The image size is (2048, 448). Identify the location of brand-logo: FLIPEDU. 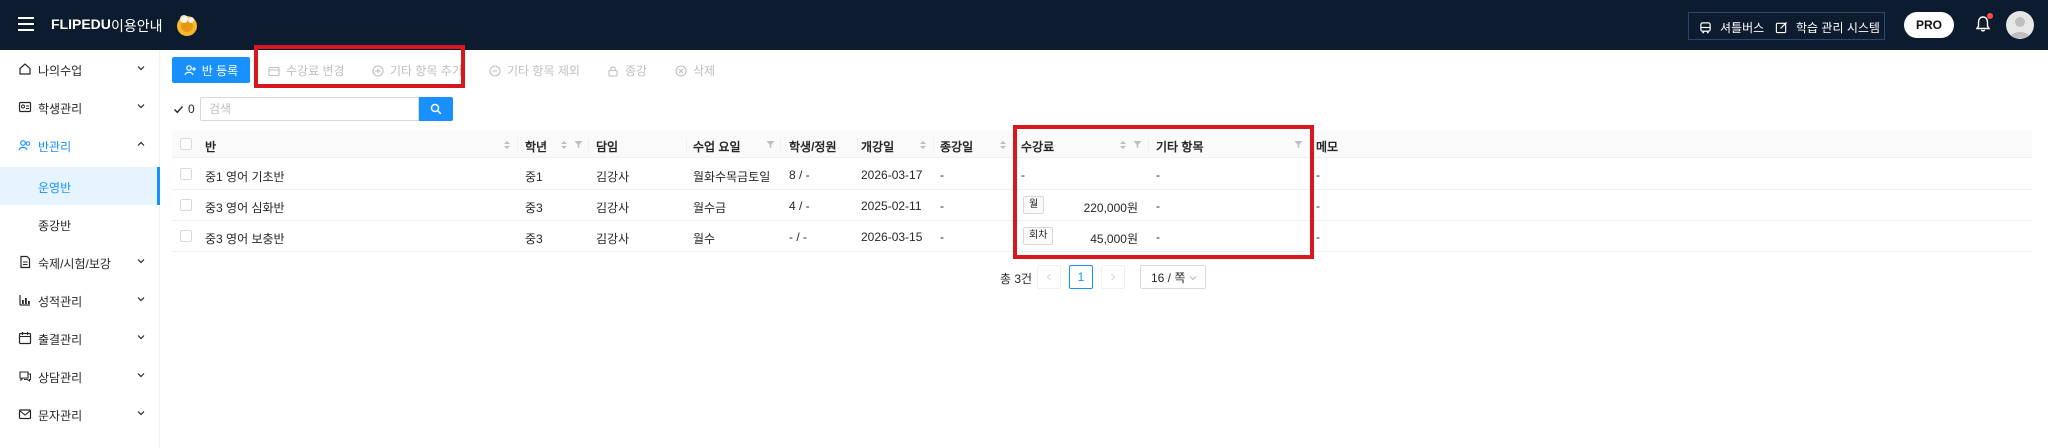
(81, 24).